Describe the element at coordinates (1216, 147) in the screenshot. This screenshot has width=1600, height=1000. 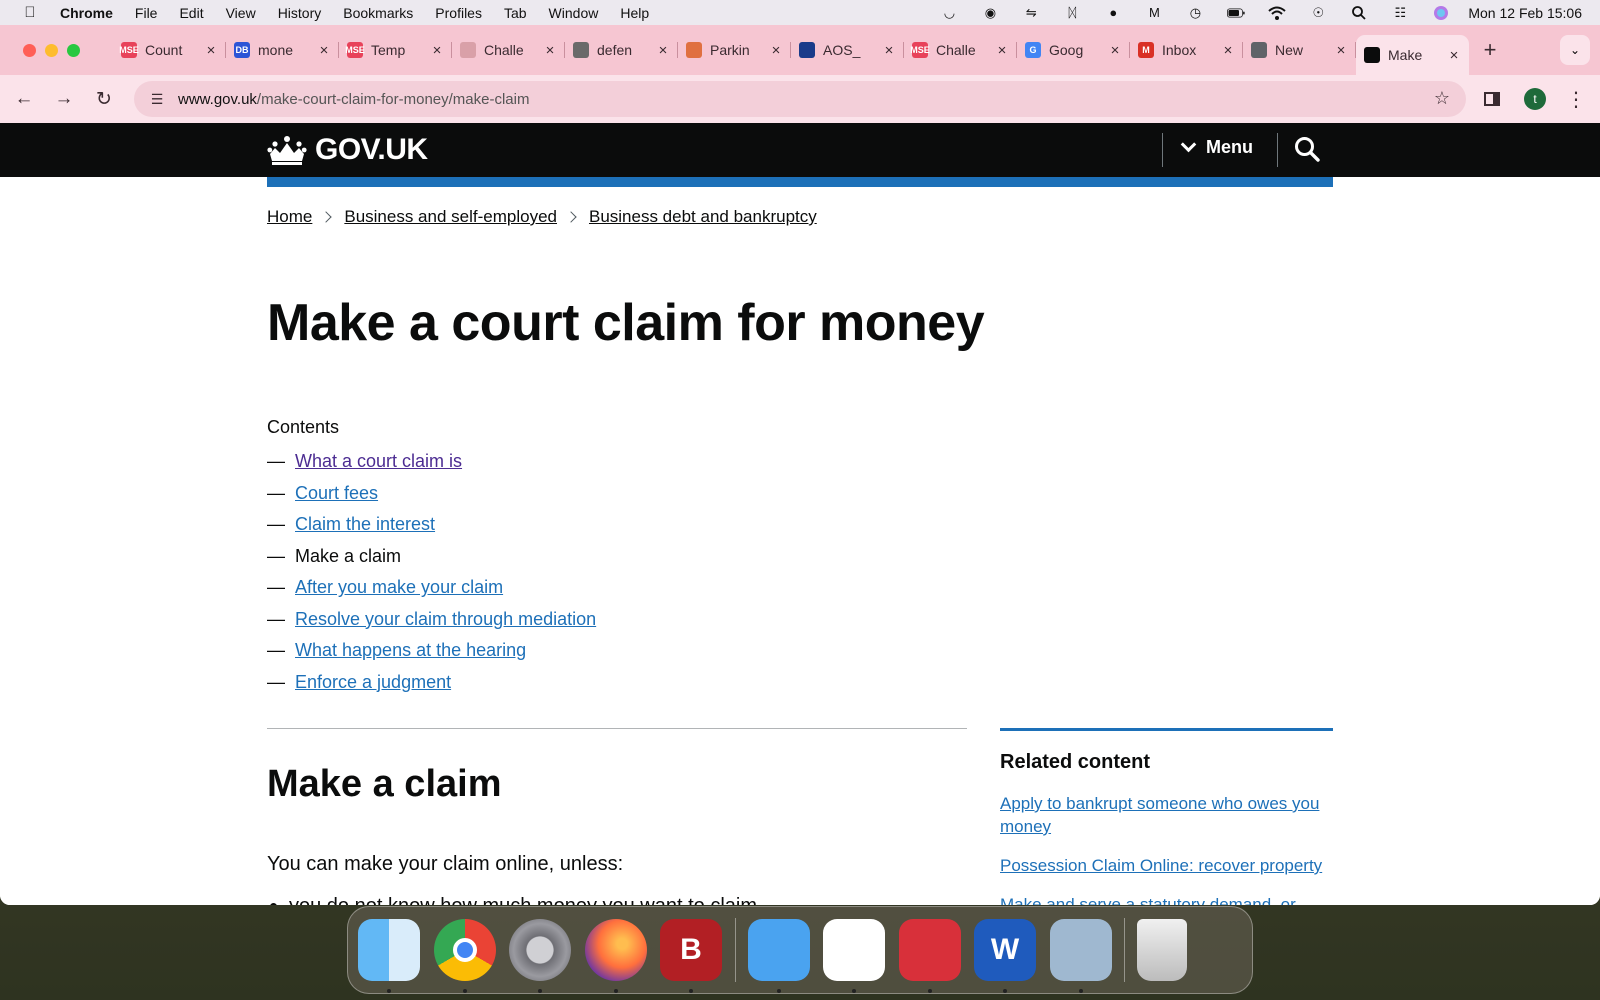
I see `govuk-menu-button: Menu` at that location.